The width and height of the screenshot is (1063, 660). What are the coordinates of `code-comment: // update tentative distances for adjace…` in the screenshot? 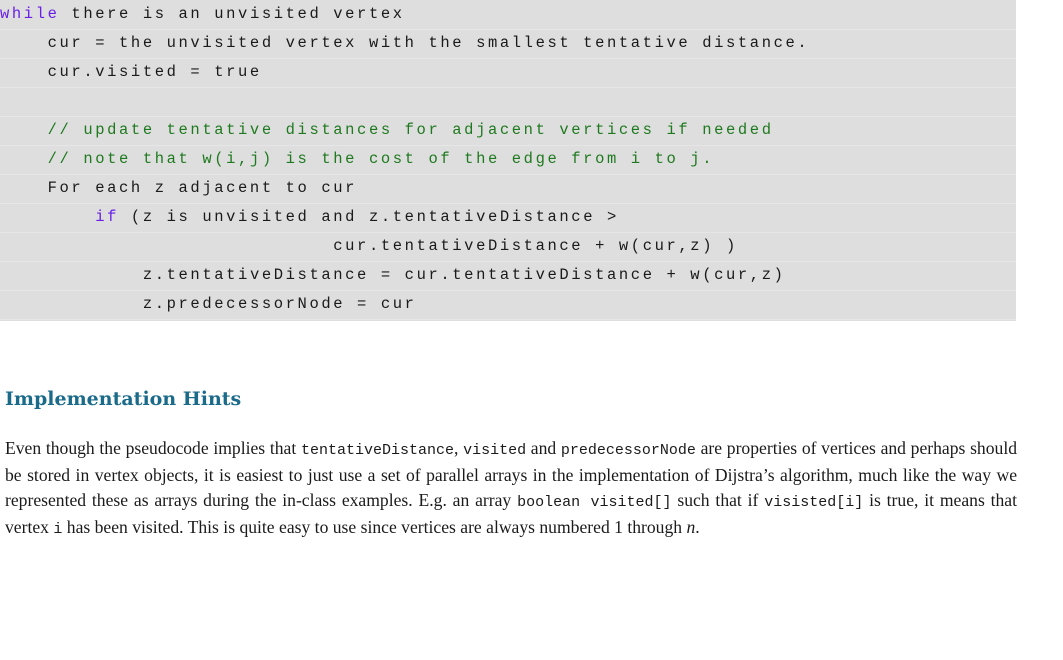 It's located at (410, 130).